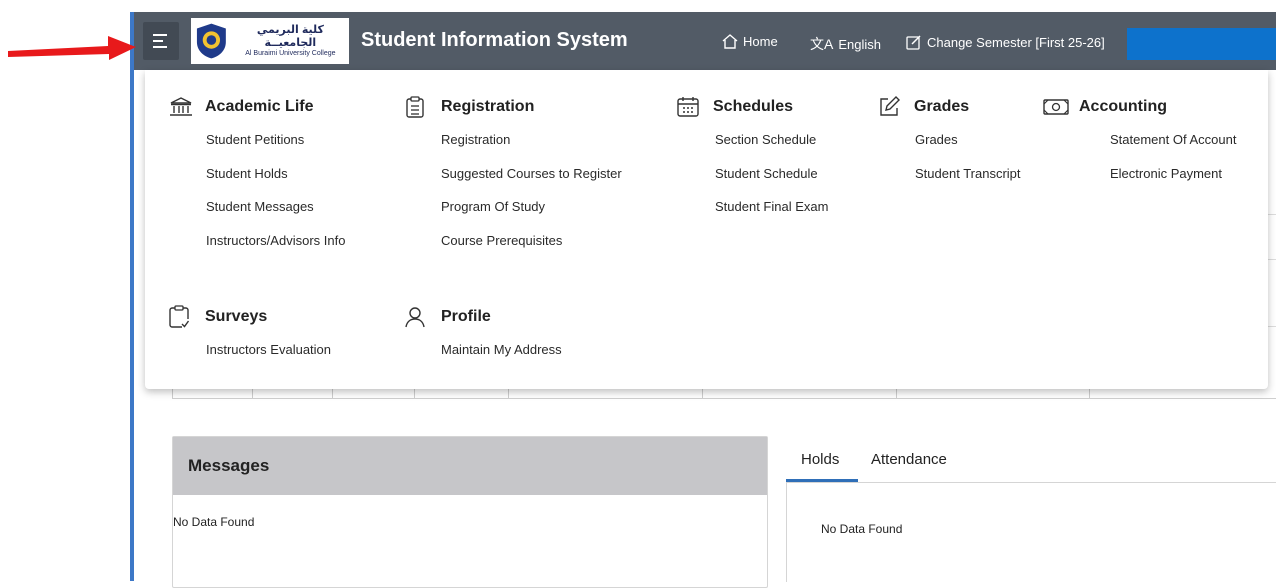 The image size is (1276, 588). What do you see at coordinates (531, 249) in the screenshot?
I see `menu-item-course-prerequisites: Course Prerequisites` at bounding box center [531, 249].